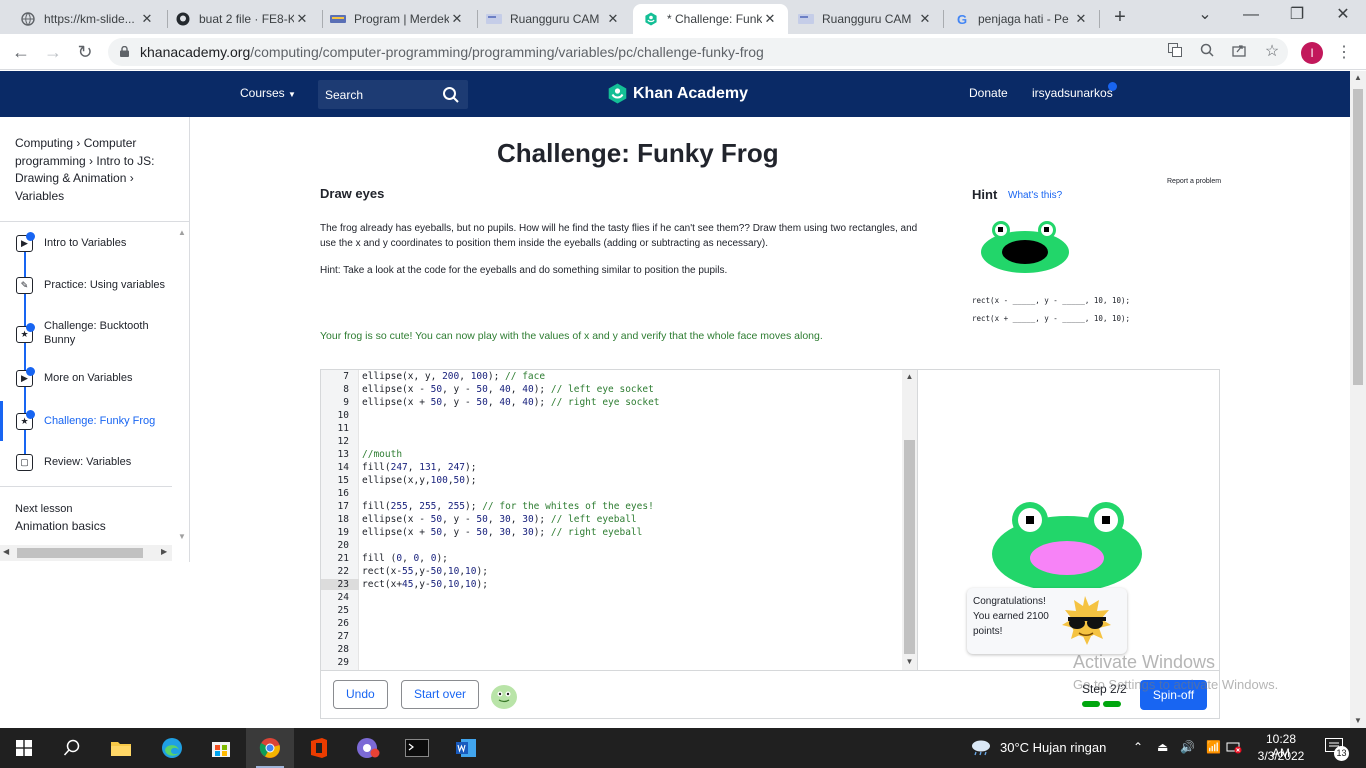 The height and width of the screenshot is (768, 1366). Describe the element at coordinates (1234, 748) in the screenshot. I see `network-error-icon` at that location.